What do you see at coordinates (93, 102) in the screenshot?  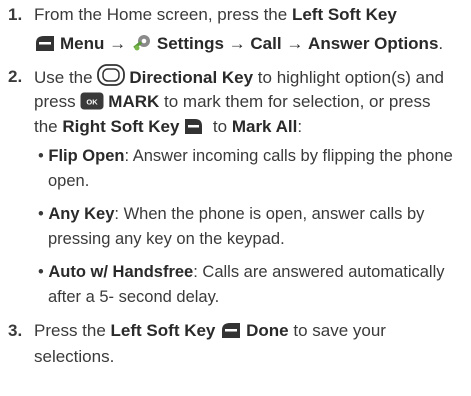 I see `svg-text: OK` at bounding box center [93, 102].